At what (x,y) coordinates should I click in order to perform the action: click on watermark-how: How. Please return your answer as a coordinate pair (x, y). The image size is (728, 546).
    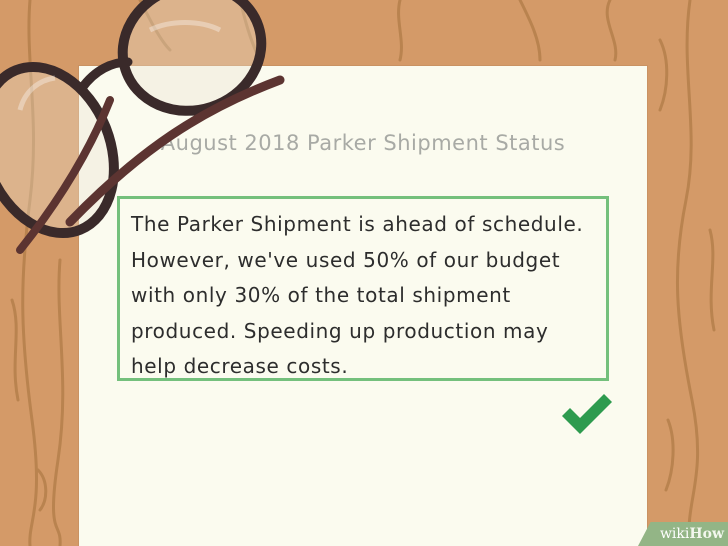
    Looking at the image, I should click on (706, 534).